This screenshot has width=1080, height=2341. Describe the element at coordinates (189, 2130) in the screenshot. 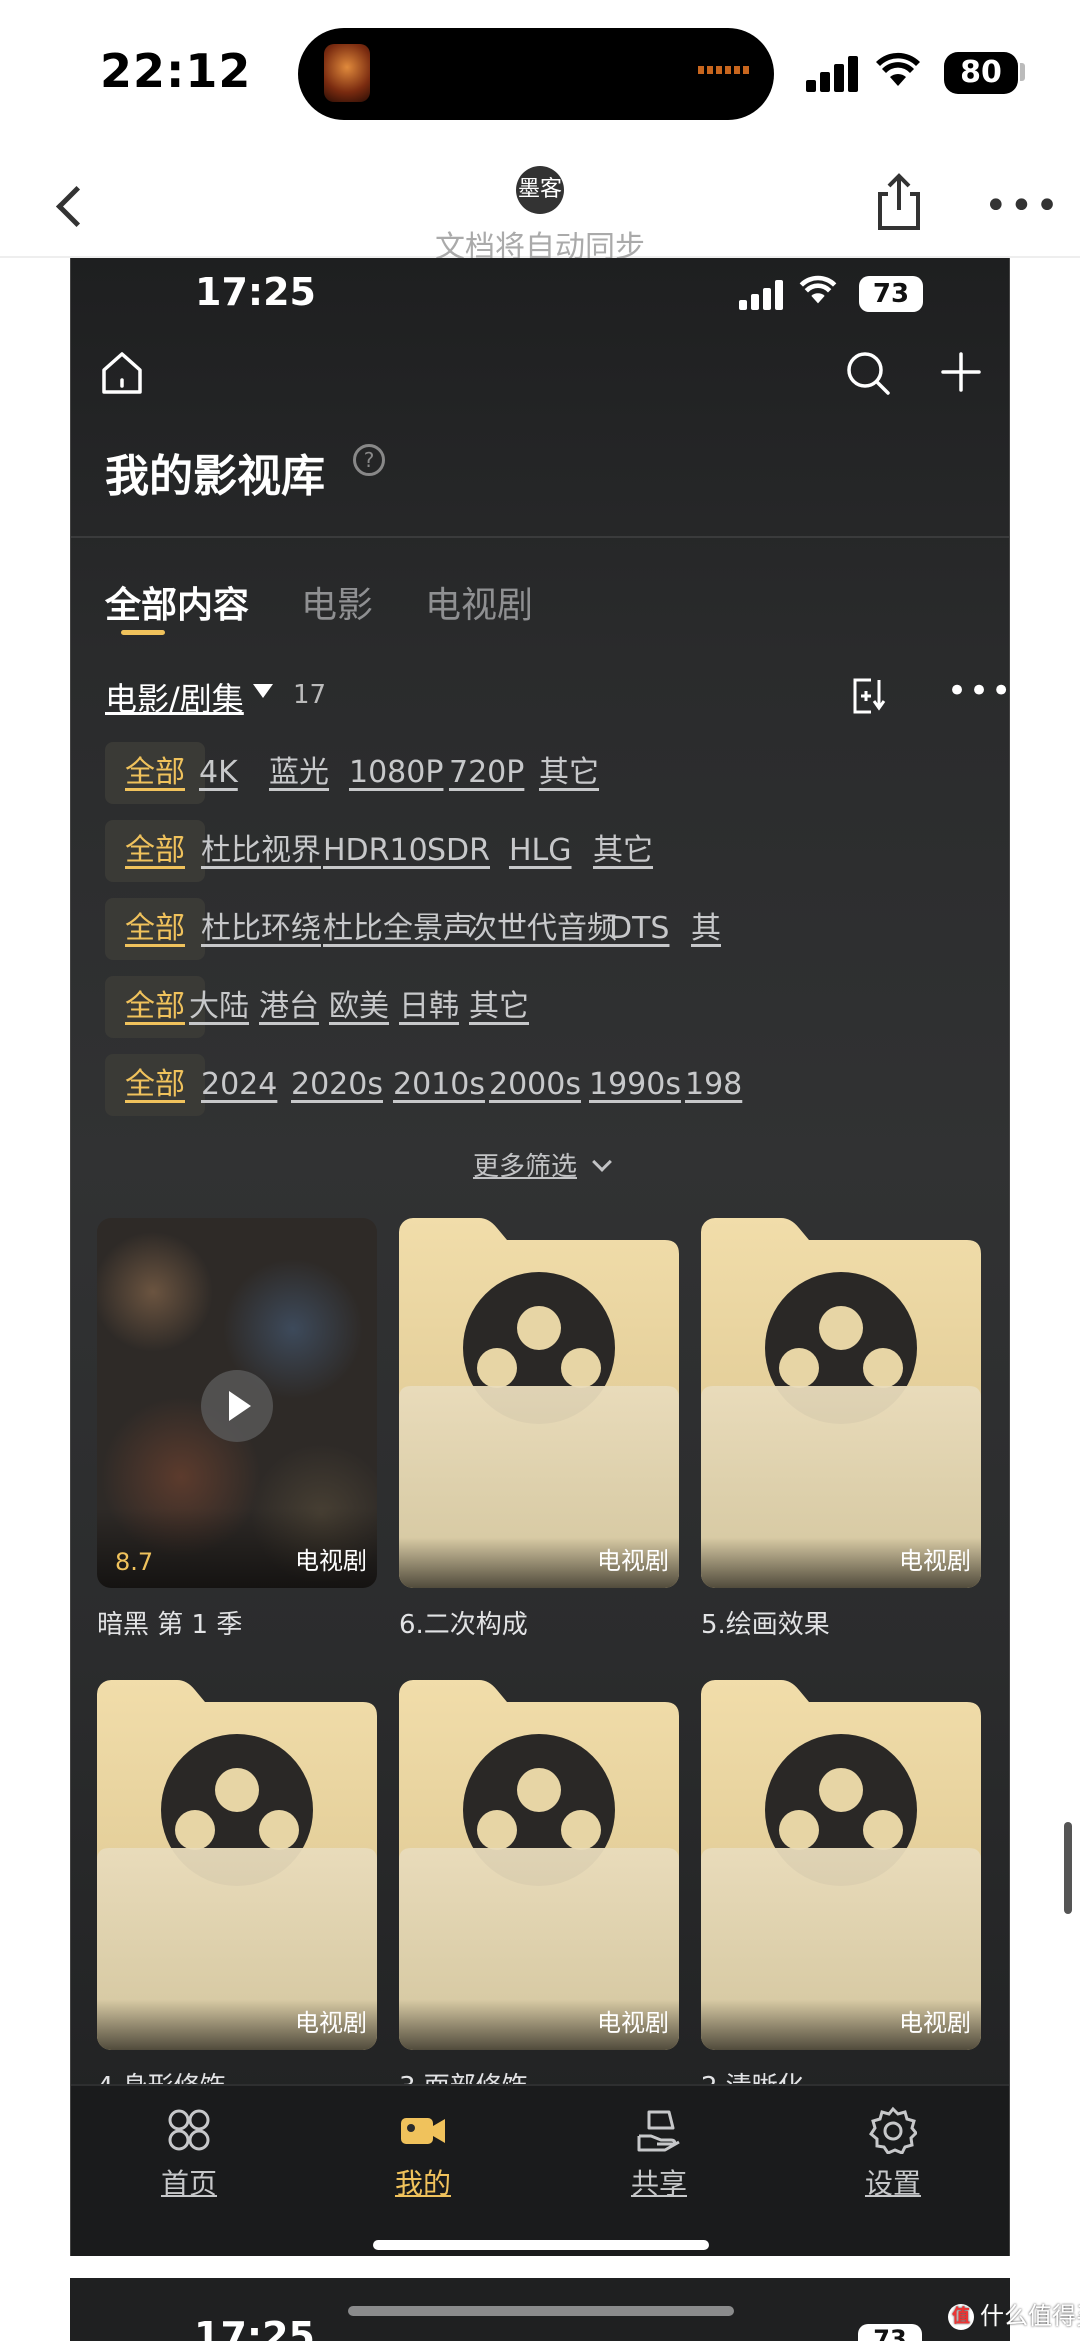

I see `clover-icon` at that location.